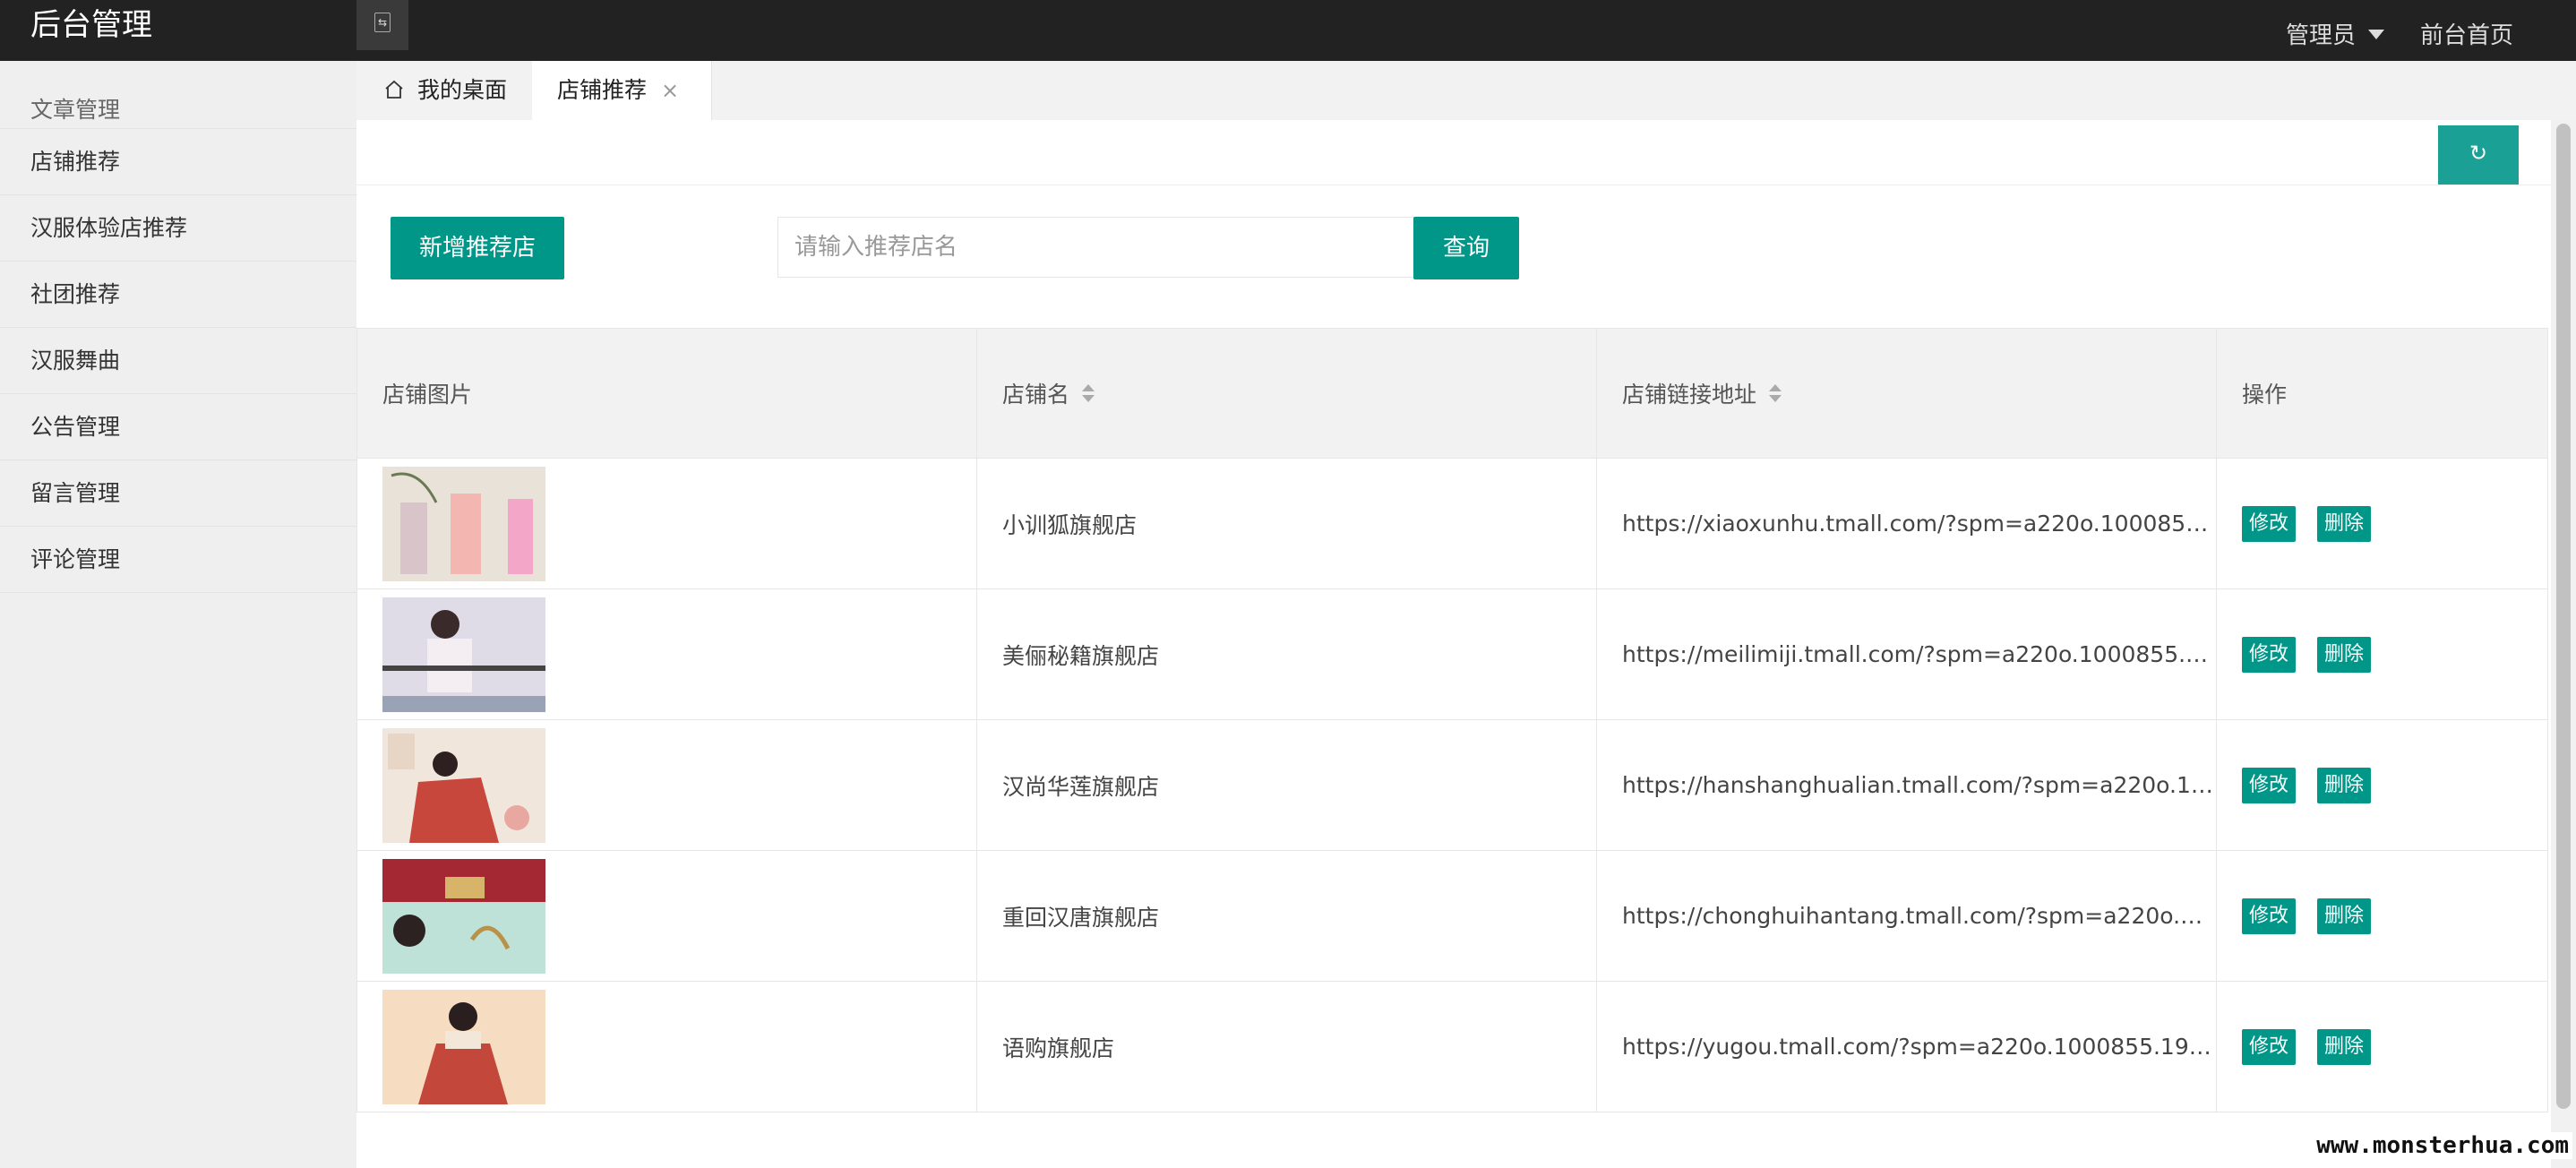 Image resolution: width=2576 pixels, height=1168 pixels. Describe the element at coordinates (178, 427) in the screenshot. I see `sidebar-item-notice: 公告管理` at that location.